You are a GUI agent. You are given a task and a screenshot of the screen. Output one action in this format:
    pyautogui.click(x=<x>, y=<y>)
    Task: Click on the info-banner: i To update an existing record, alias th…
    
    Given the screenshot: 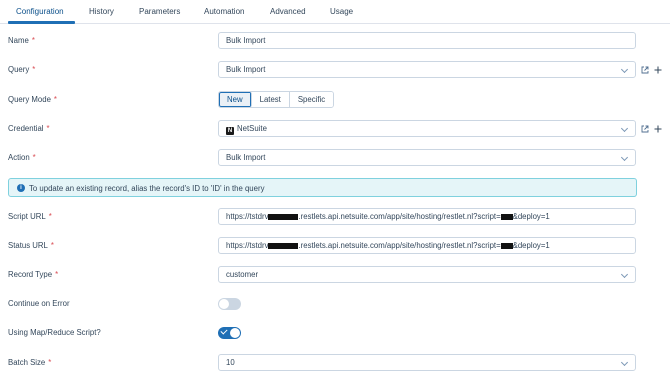 What is the action you would take?
    pyautogui.click(x=322, y=187)
    